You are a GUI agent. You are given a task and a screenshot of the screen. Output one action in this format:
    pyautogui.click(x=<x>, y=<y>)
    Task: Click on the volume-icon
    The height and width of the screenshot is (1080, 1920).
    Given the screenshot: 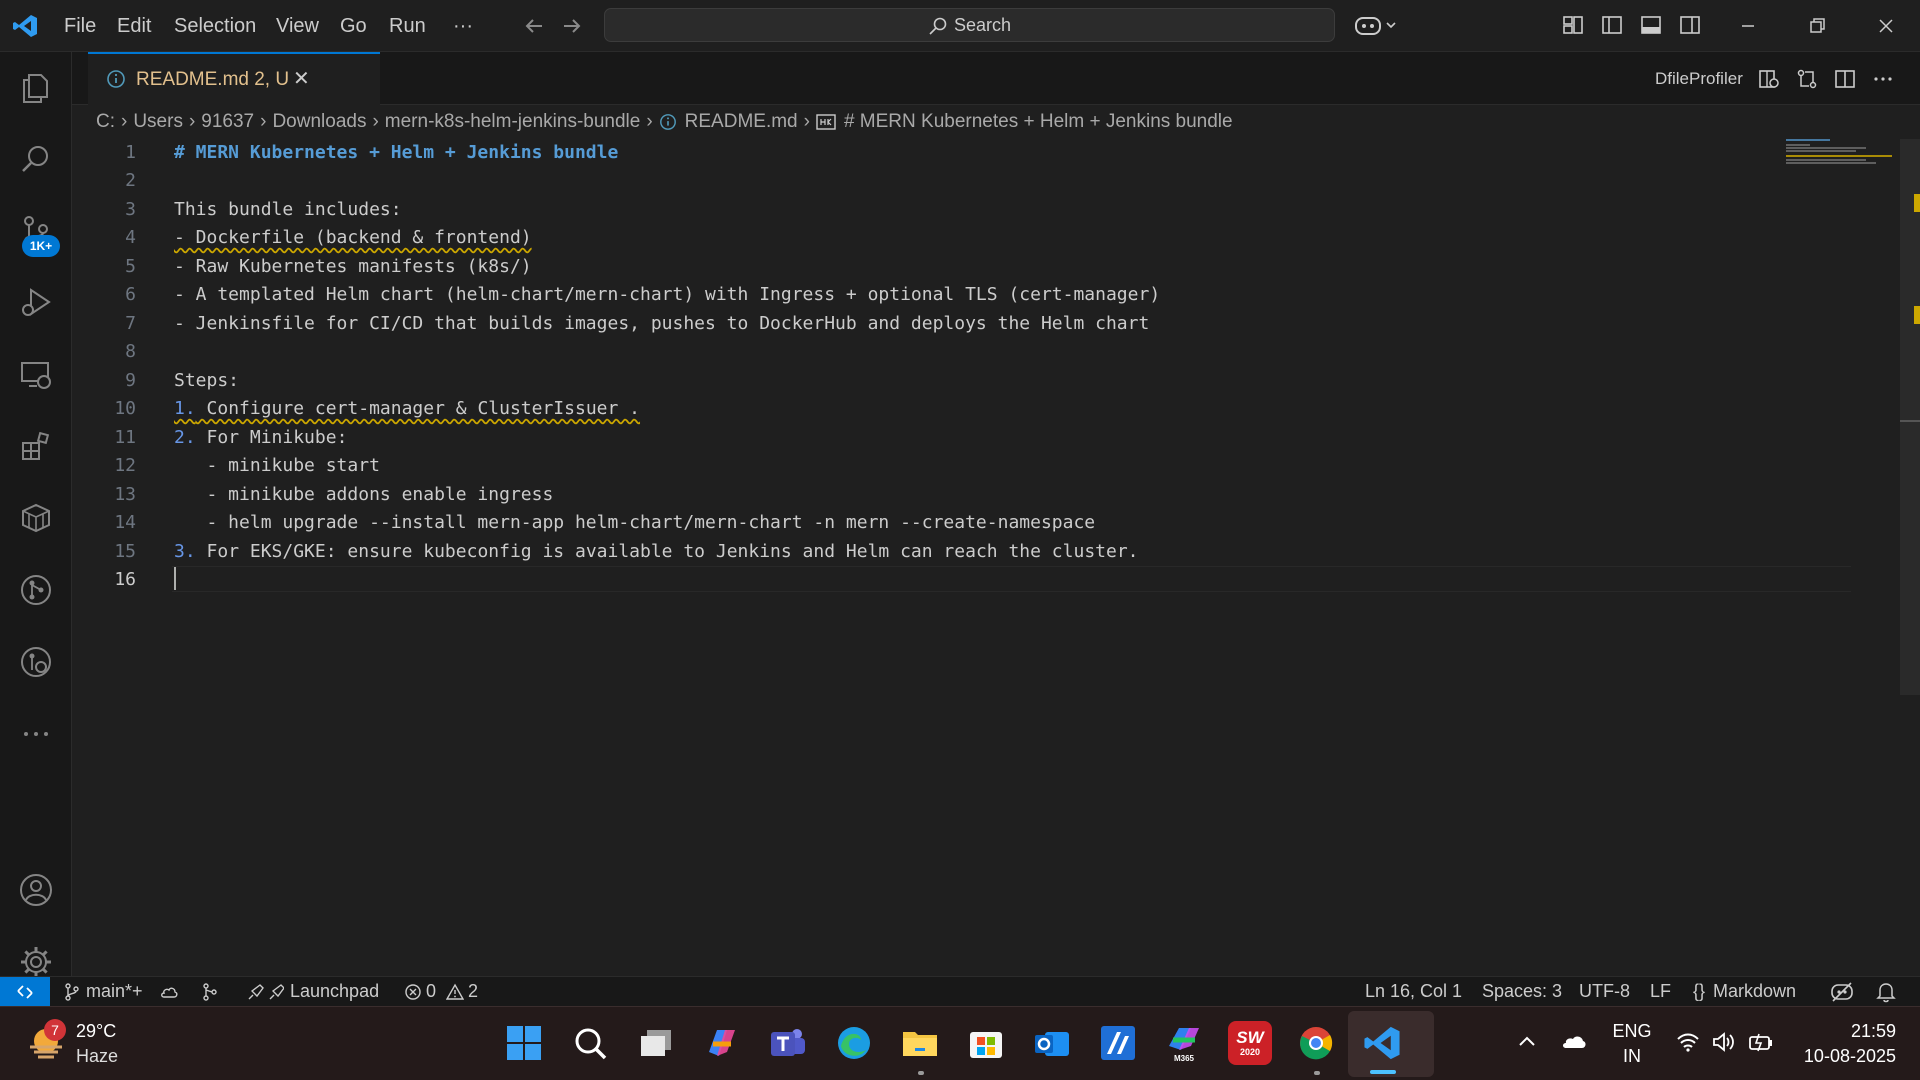 What is the action you would take?
    pyautogui.click(x=1724, y=1042)
    